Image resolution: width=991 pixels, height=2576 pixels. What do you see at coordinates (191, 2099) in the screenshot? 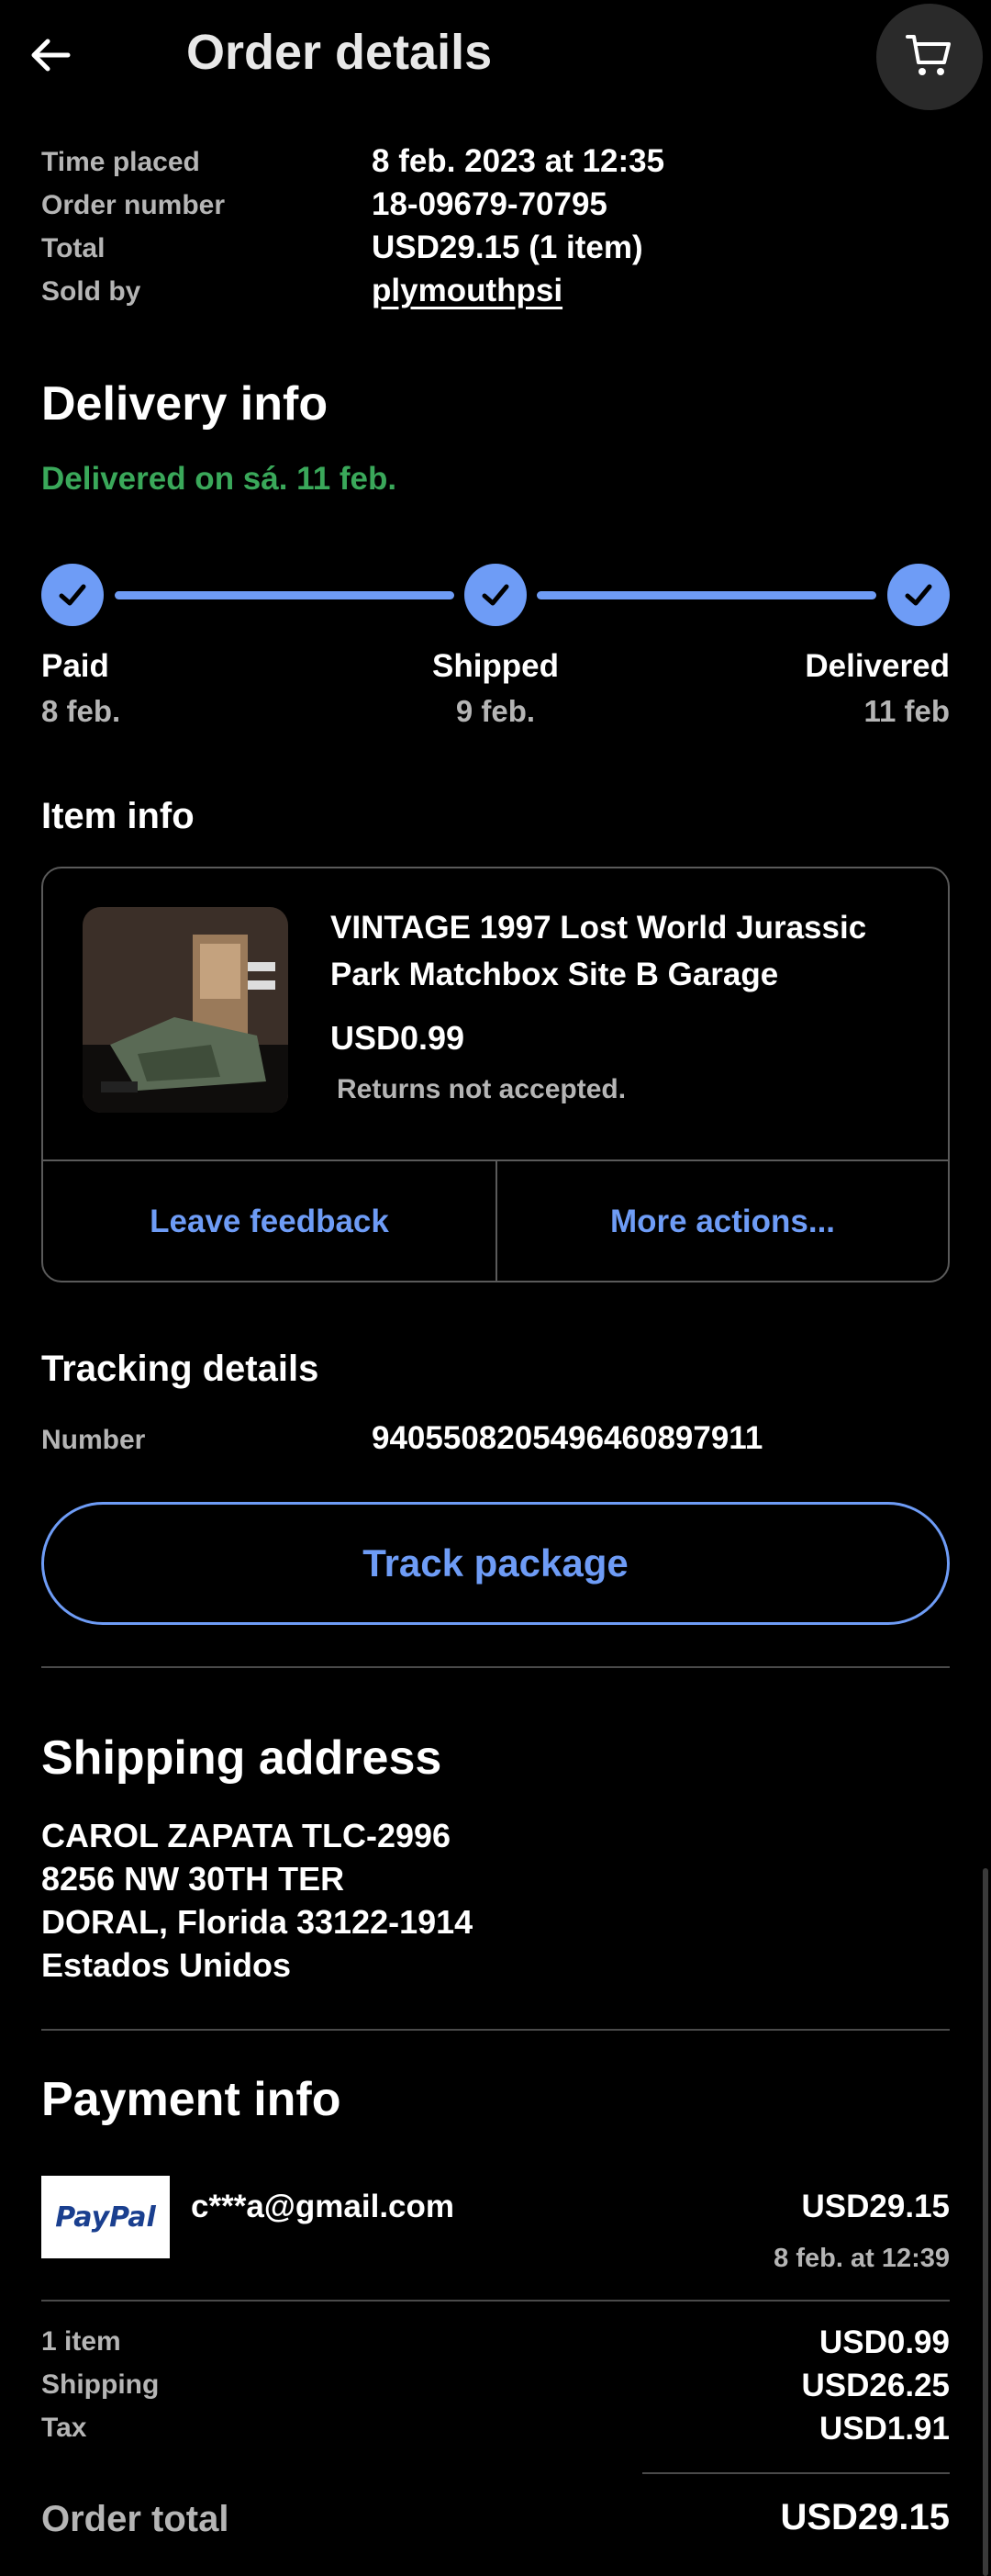
I see `payment-info-heading: Payment info` at bounding box center [191, 2099].